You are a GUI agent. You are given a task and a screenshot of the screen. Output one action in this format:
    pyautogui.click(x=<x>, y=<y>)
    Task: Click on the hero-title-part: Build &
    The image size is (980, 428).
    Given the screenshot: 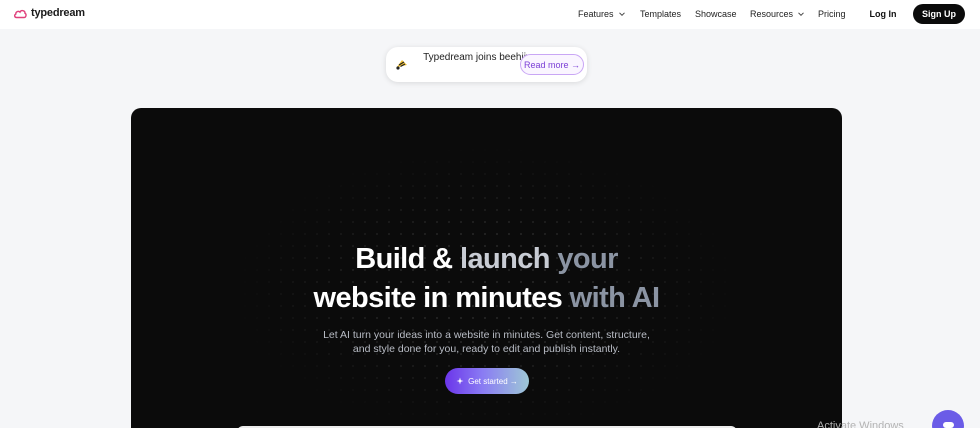 What is the action you would take?
    pyautogui.click(x=407, y=259)
    